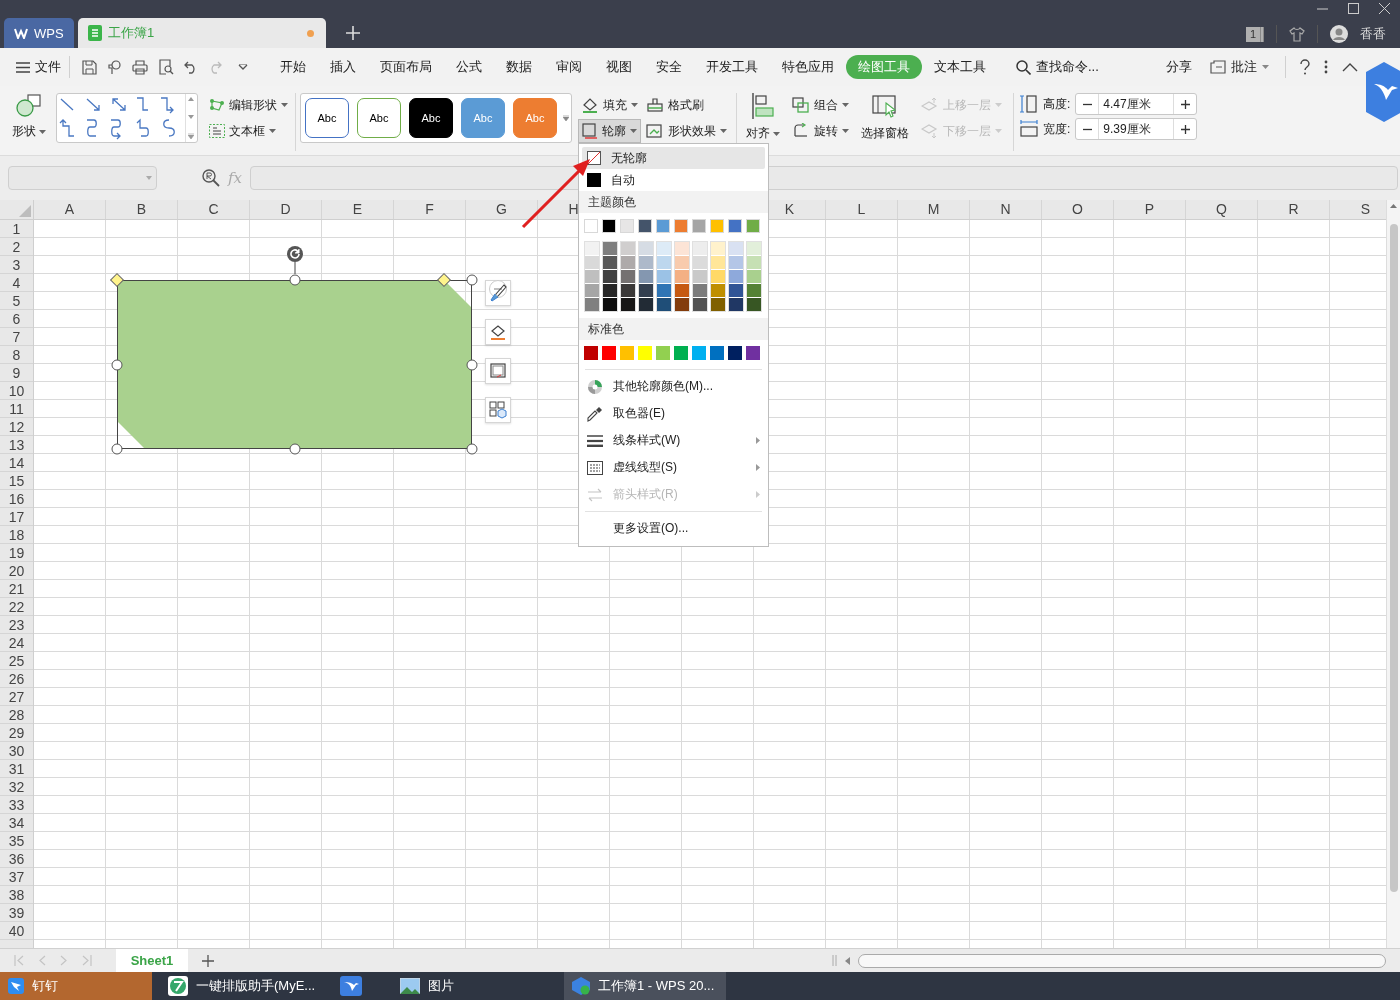  I want to click on zoom-icon, so click(211, 178).